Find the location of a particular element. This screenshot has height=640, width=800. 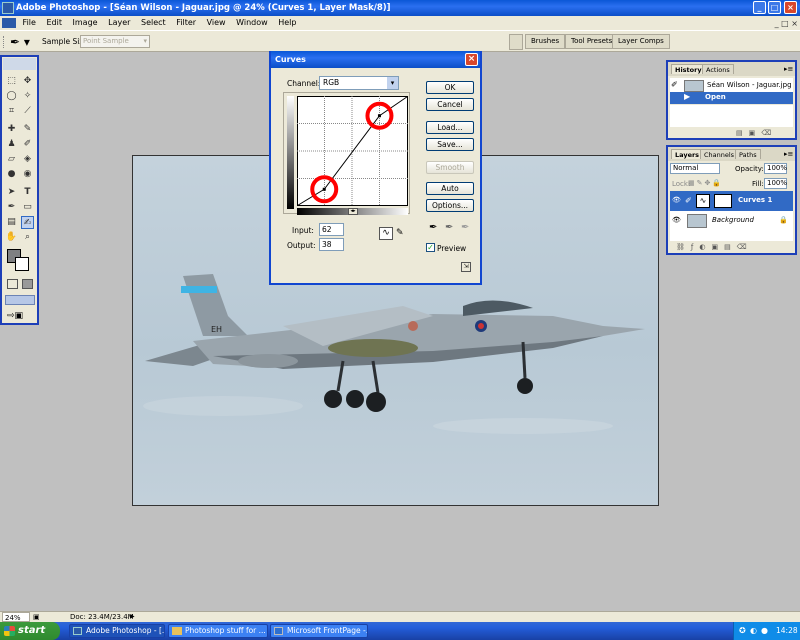

menu-edit: Edit is located at coordinates (54, 23).